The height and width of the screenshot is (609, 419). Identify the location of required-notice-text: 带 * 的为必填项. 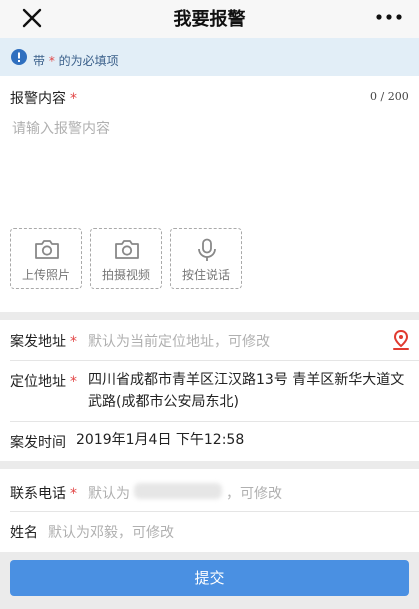
(76, 60).